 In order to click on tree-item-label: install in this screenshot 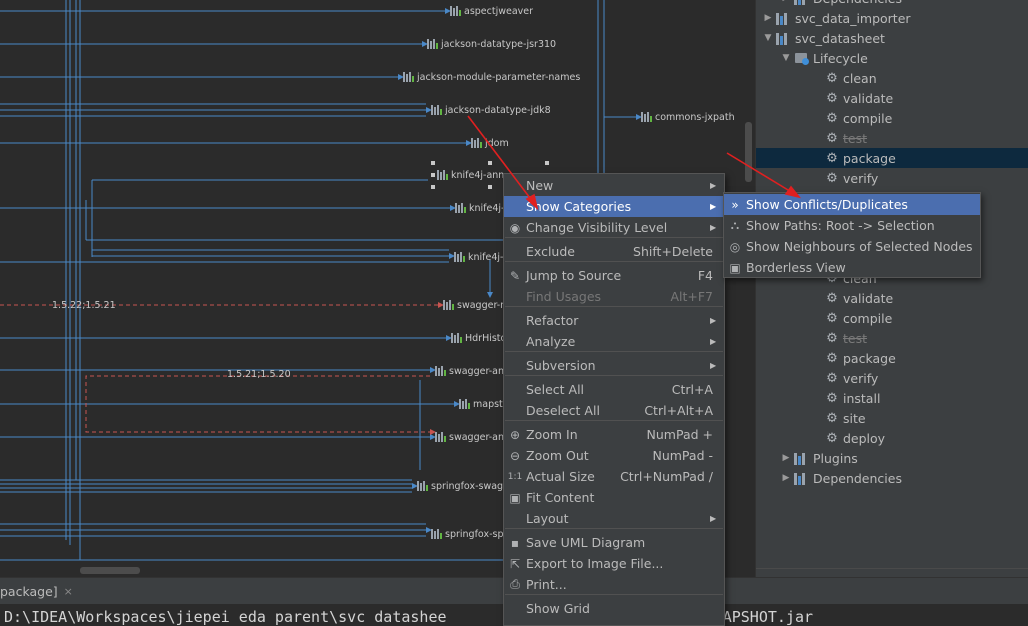, I will do `click(862, 398)`.